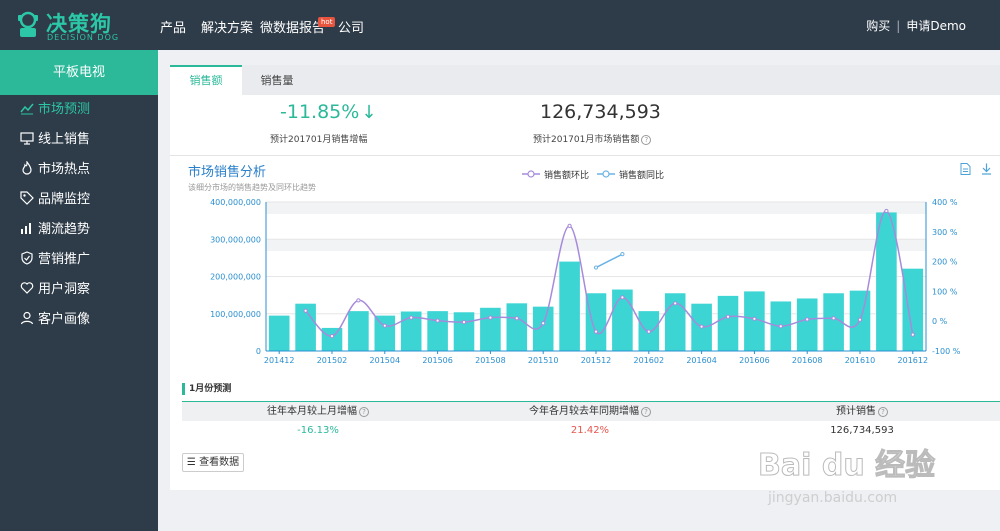 This screenshot has height=531, width=1000. Describe the element at coordinates (878, 26) in the screenshot. I see `buy-link: 购买` at that location.